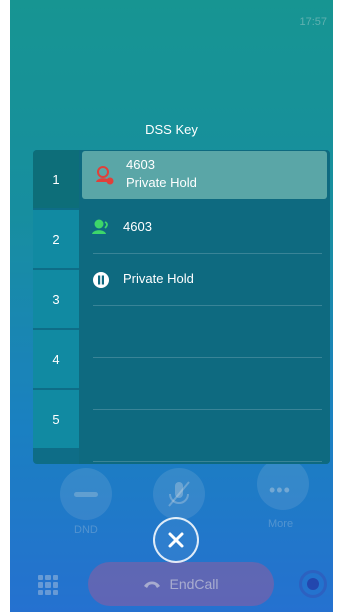  I want to click on tab-1: 1, so click(56, 180).